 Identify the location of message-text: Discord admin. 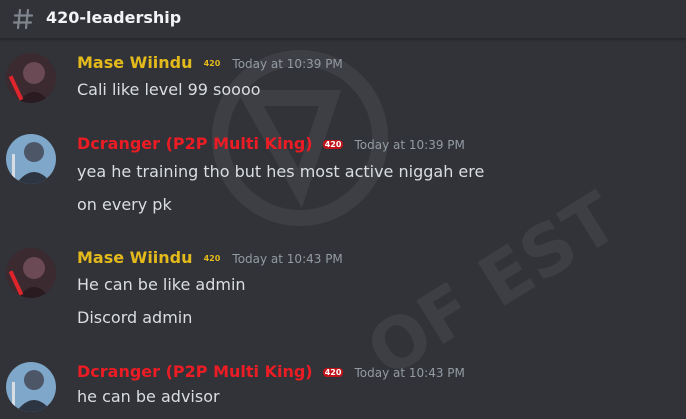
(135, 317).